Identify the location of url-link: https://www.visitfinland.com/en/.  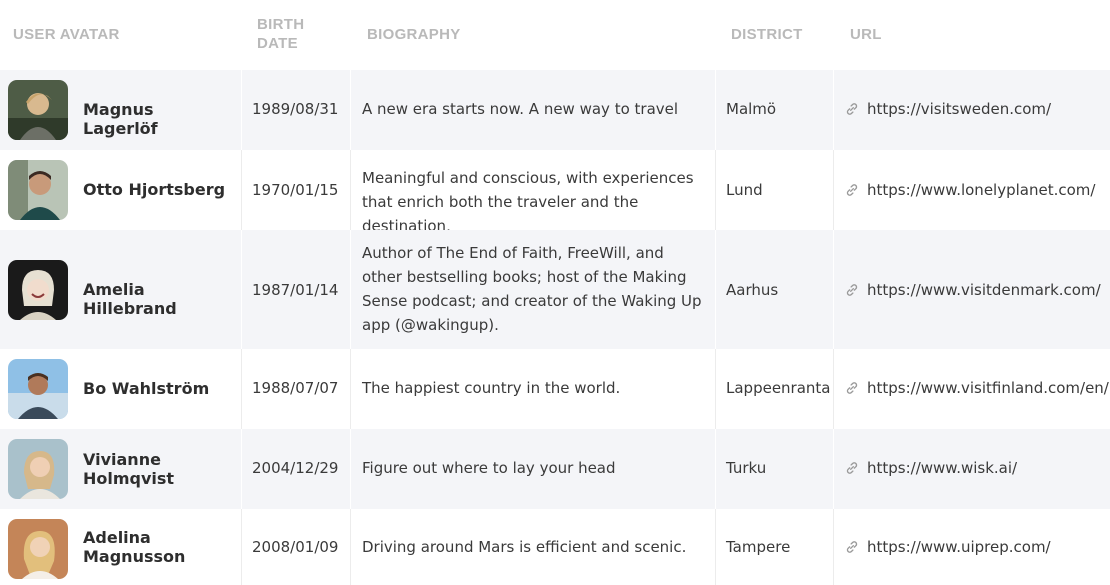
(977, 388).